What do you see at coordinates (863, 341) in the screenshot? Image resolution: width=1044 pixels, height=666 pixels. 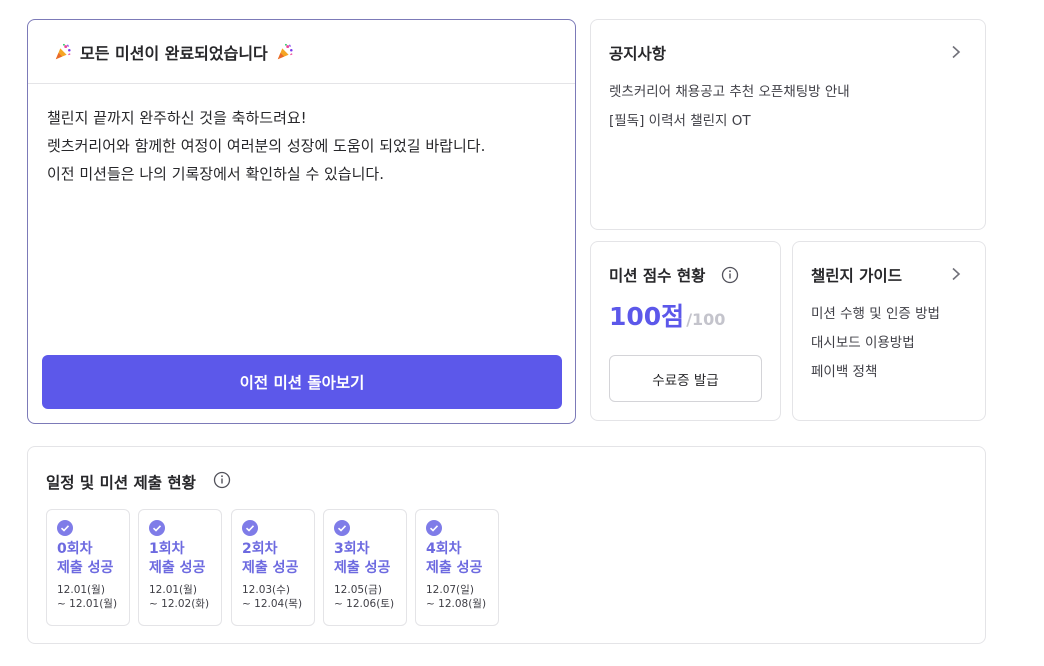 I see `guide-item: 대시보드 이용방법` at bounding box center [863, 341].